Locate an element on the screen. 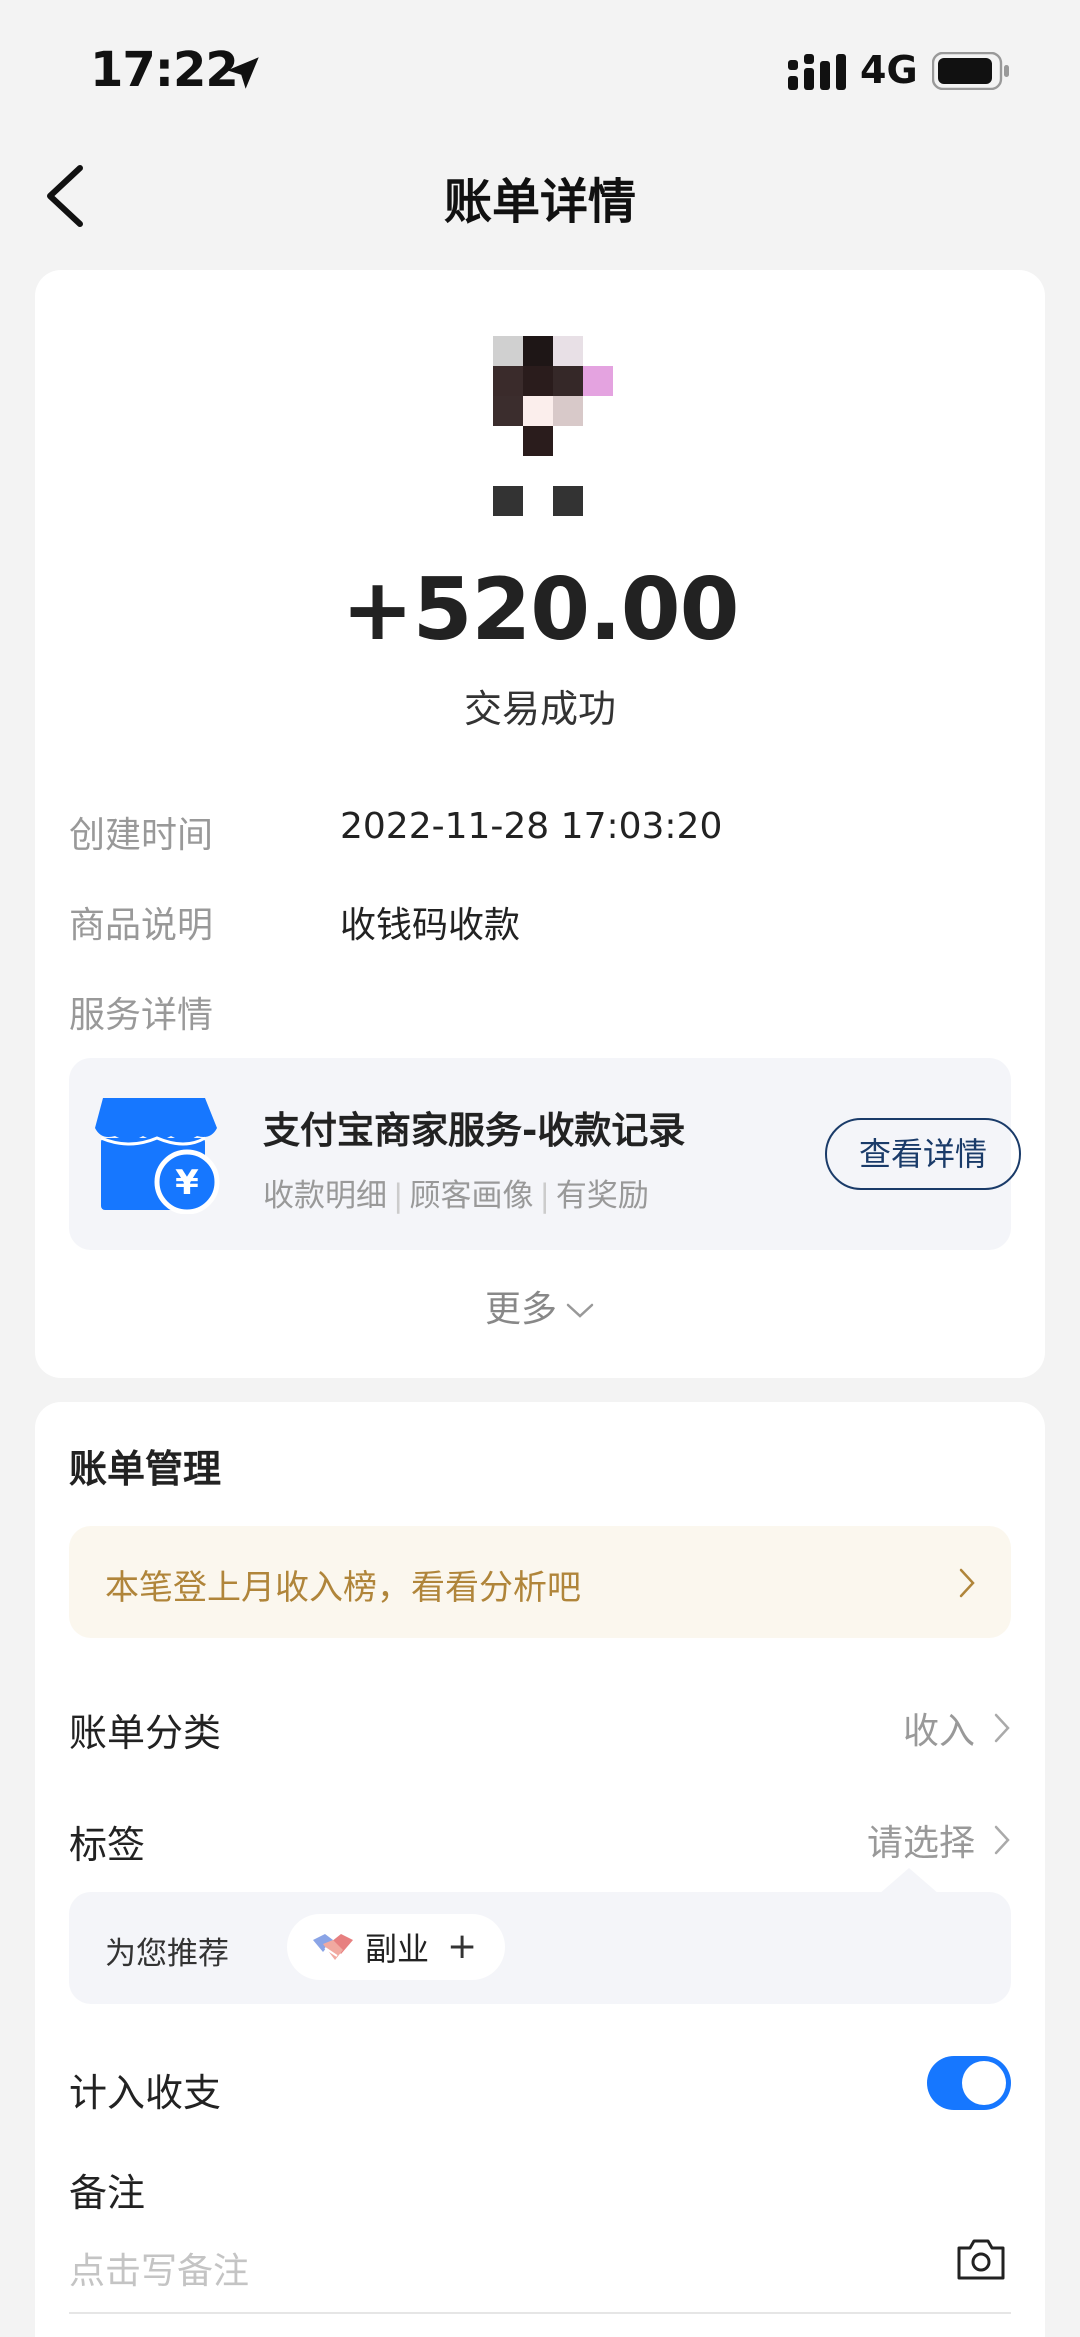  include-stats-toggle is located at coordinates (969, 2083).